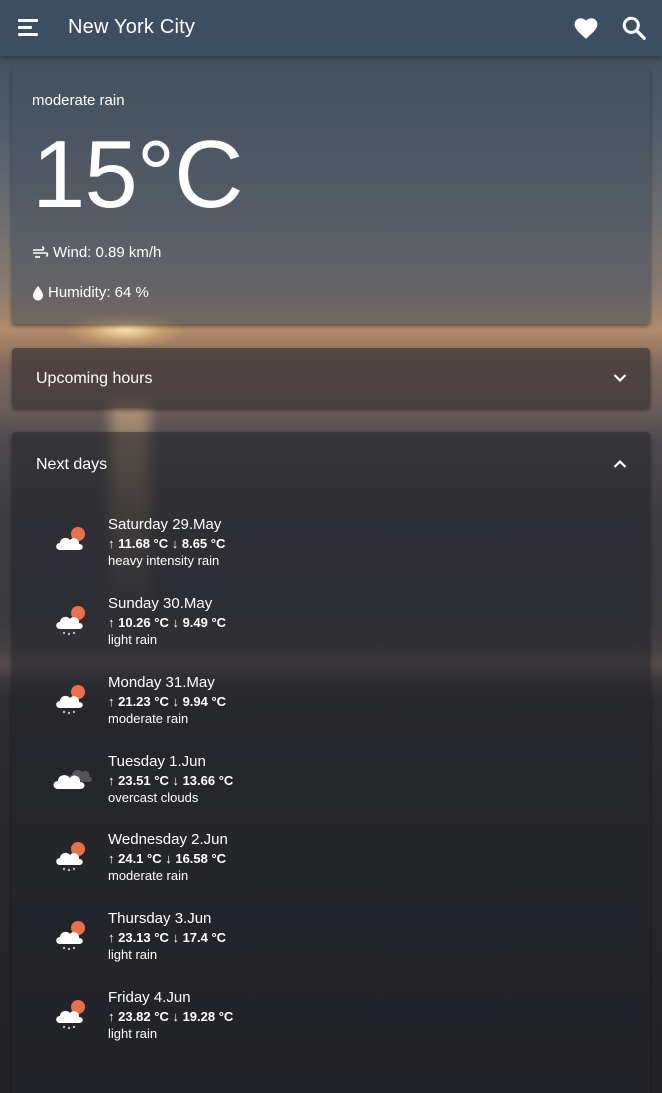 This screenshot has width=662, height=1093. What do you see at coordinates (72, 779) in the screenshot?
I see `overcast-clouds-icon` at bounding box center [72, 779].